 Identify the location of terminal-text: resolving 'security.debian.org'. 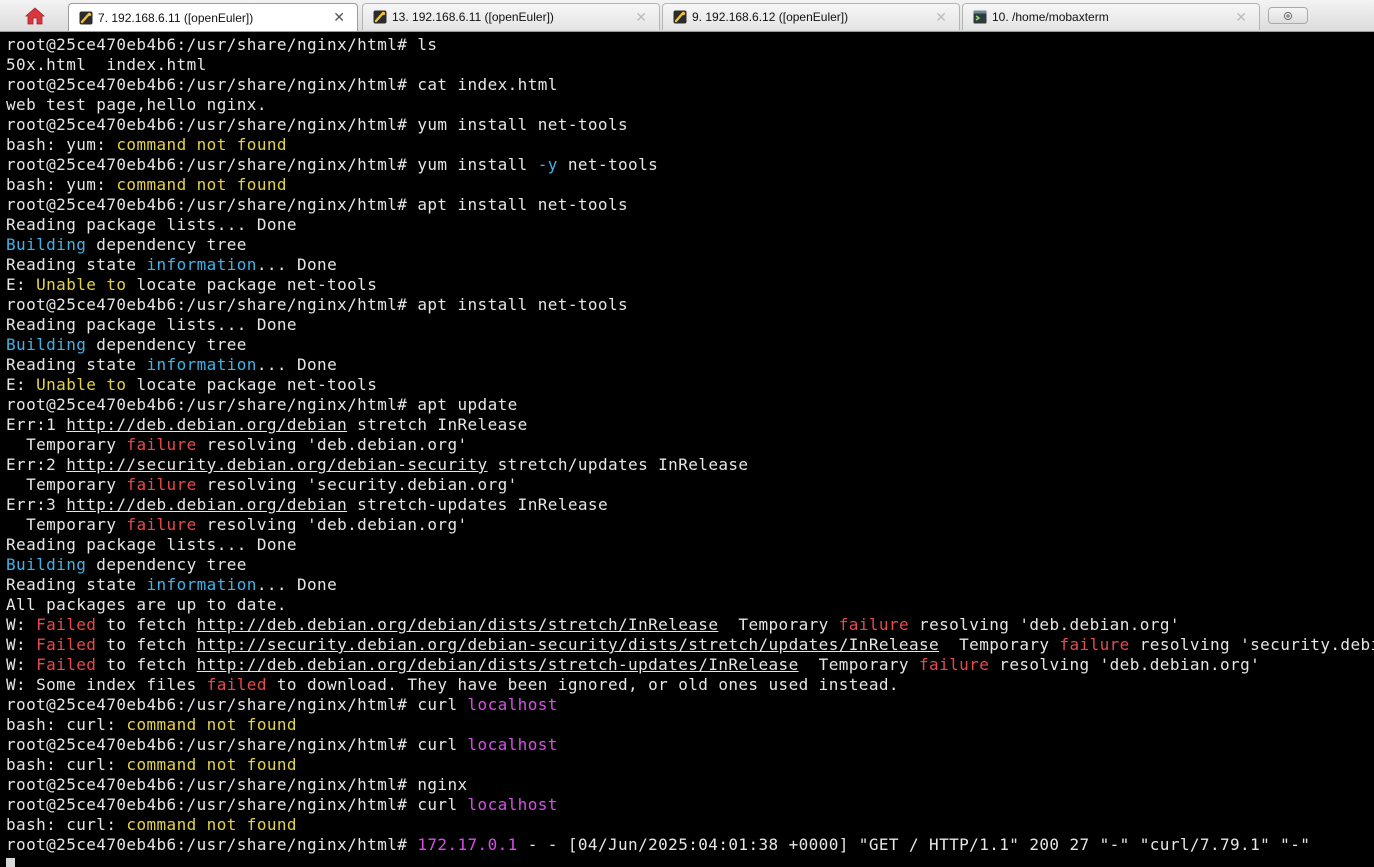
(357, 484).